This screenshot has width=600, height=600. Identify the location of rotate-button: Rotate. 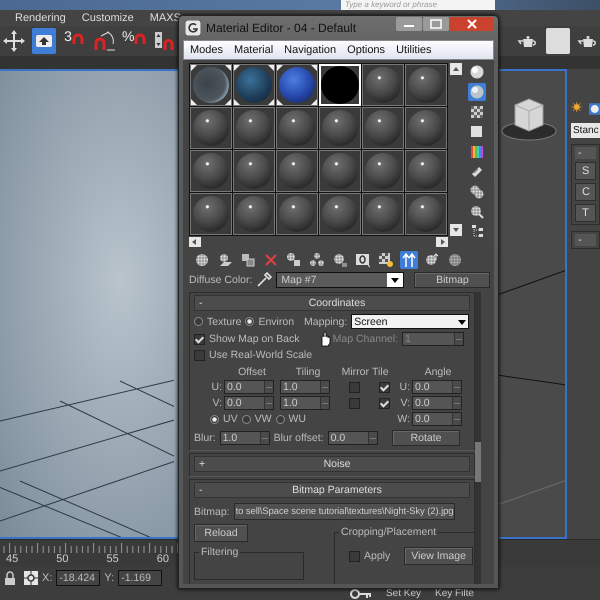
(426, 438).